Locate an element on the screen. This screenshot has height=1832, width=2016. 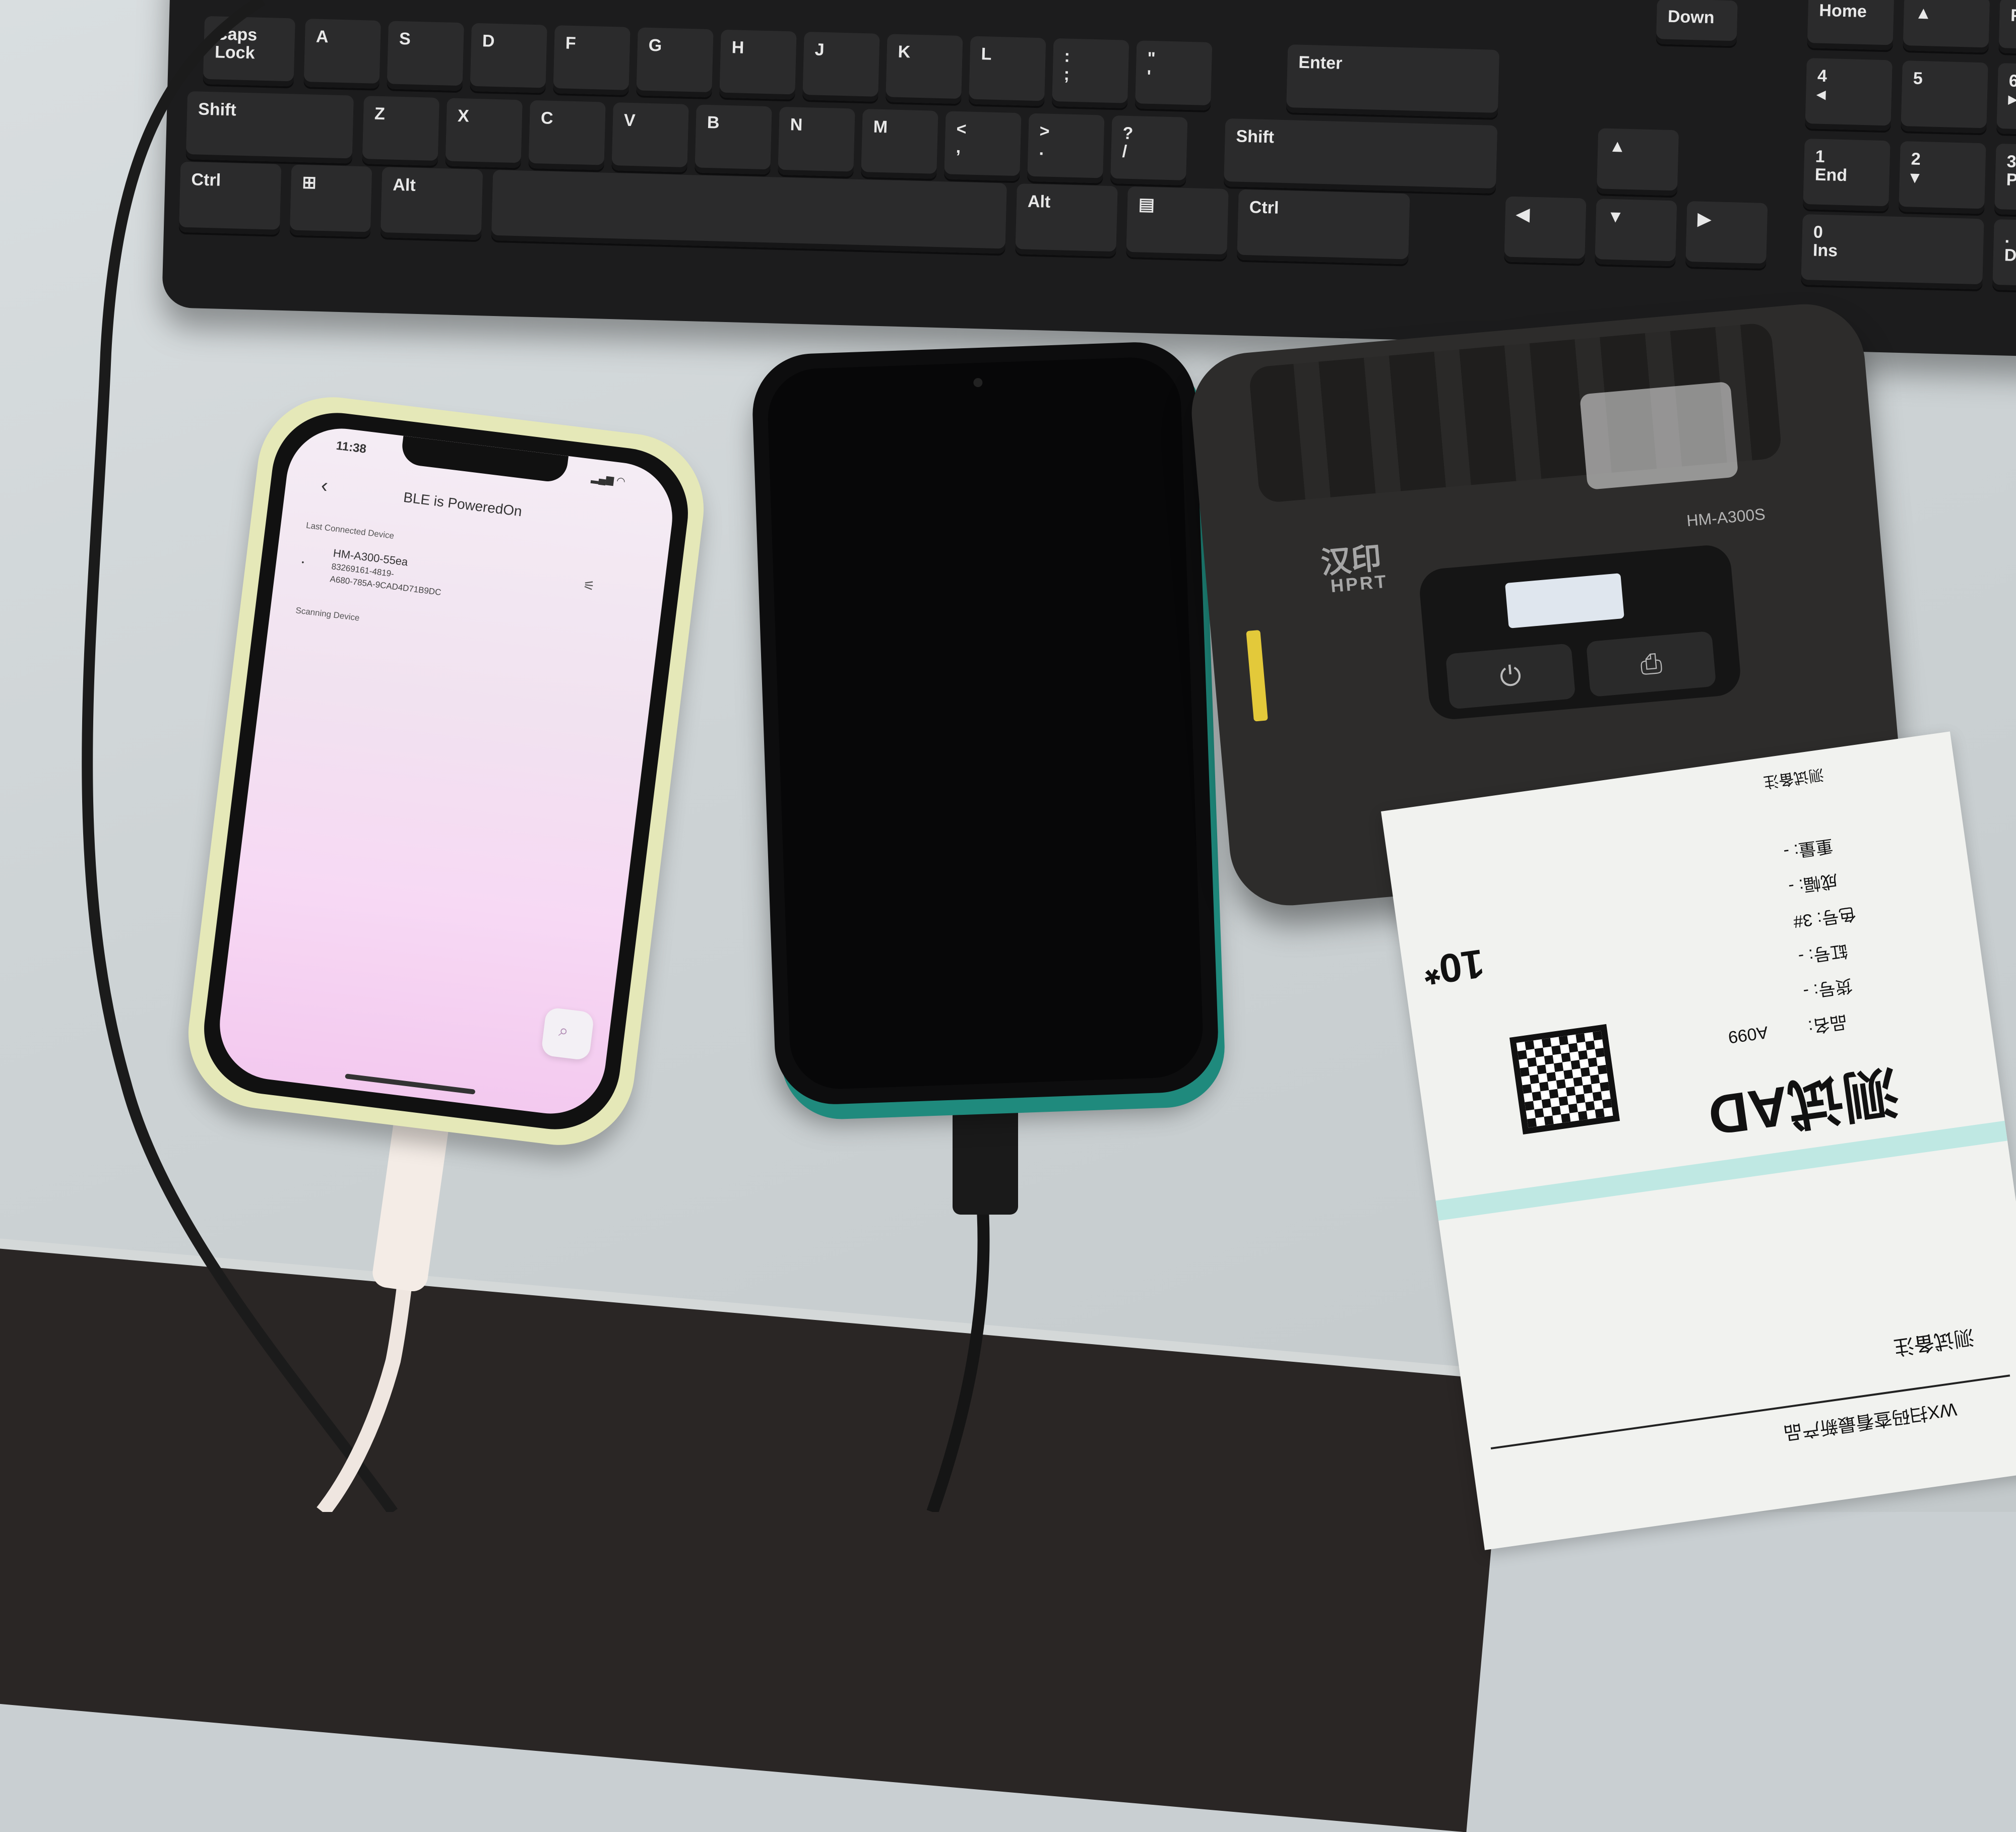
feed-icon: ⎙ is located at coordinates (1651, 664).